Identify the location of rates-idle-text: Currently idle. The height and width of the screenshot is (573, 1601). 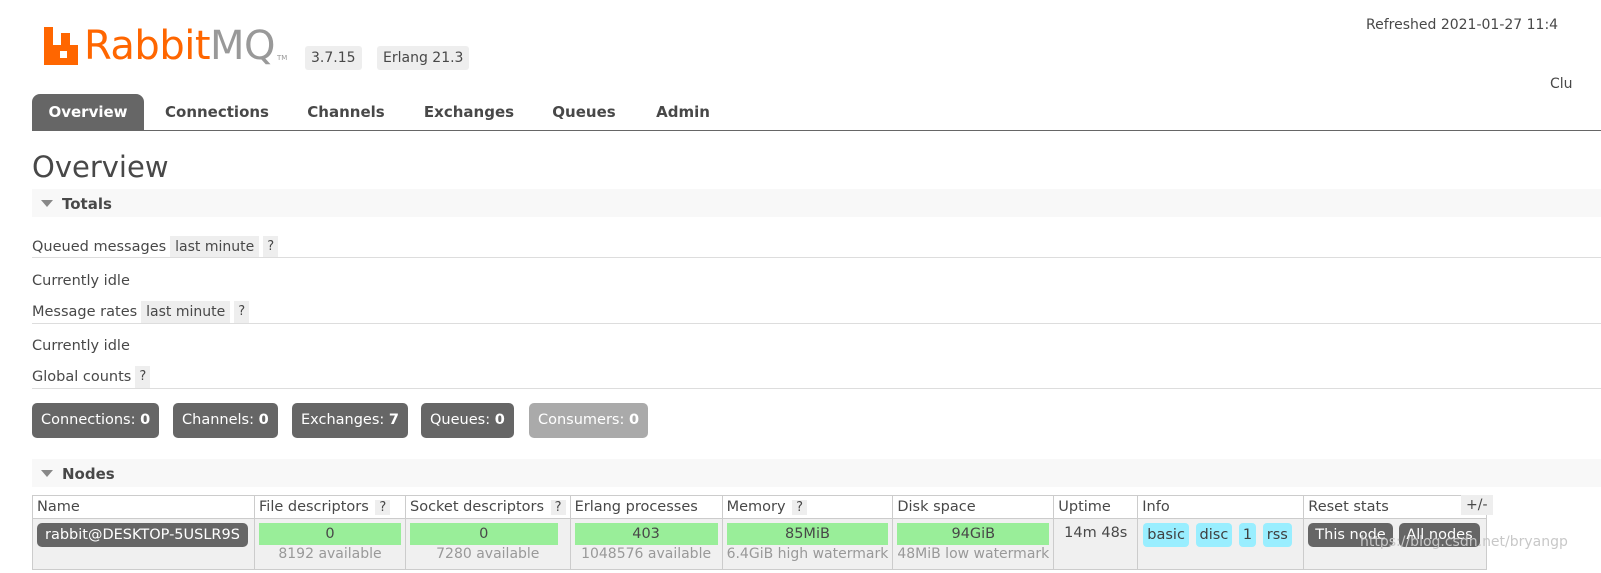
(81, 346).